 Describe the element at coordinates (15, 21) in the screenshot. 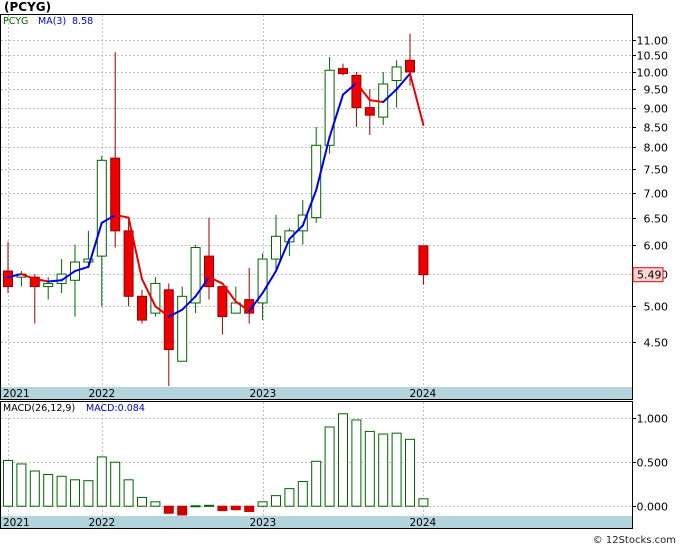

I see `legend-symbol: PCYG` at that location.